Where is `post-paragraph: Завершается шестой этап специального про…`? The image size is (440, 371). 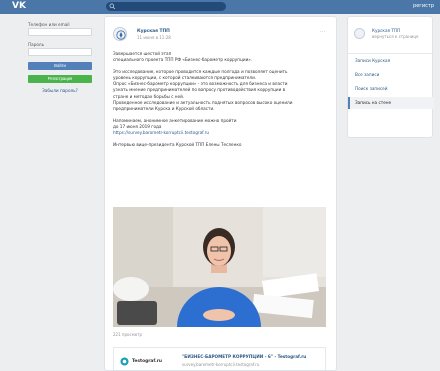 post-paragraph: Завершается шестой этап специального про… is located at coordinates (220, 57).